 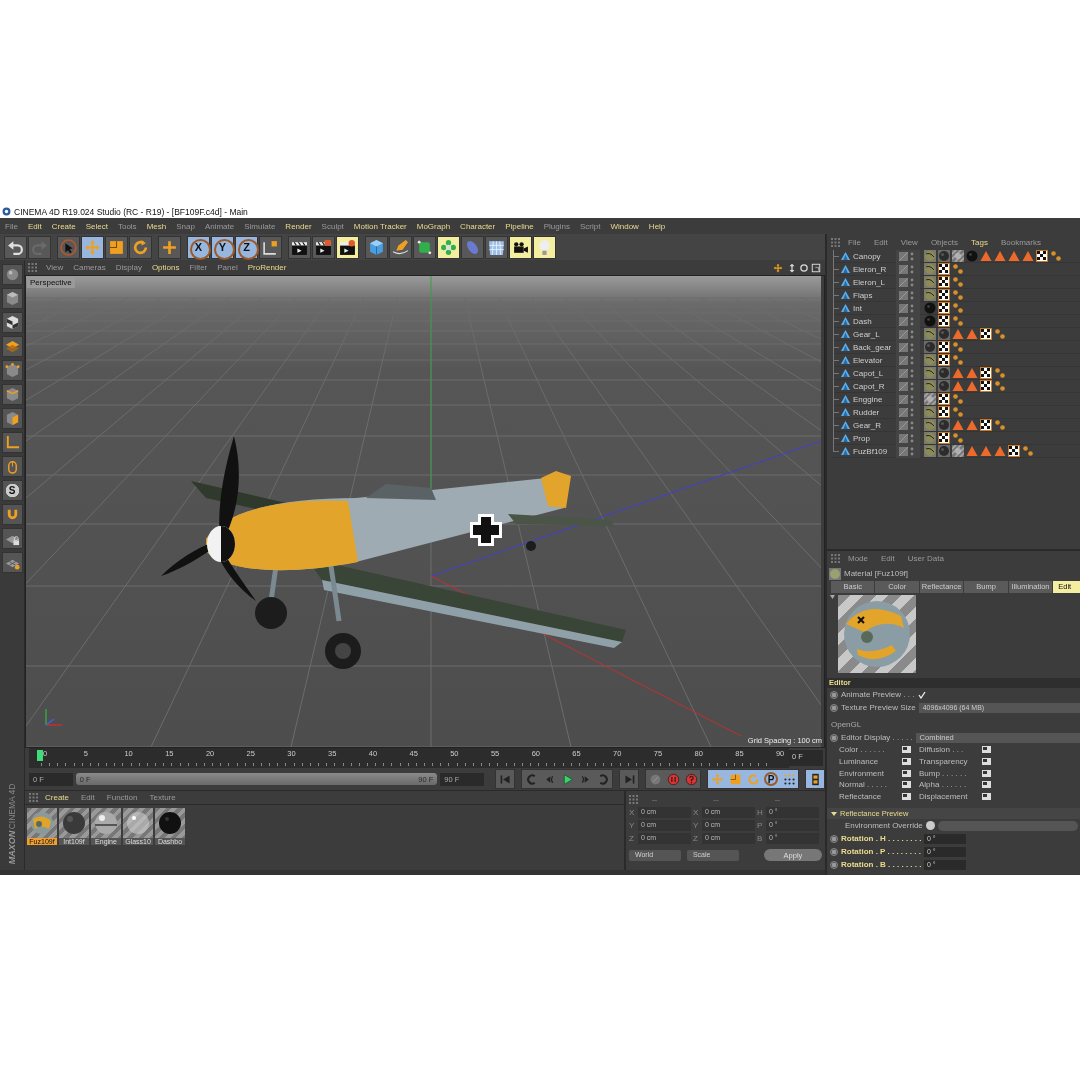 I want to click on magnet-tool-button, so click(x=12, y=514).